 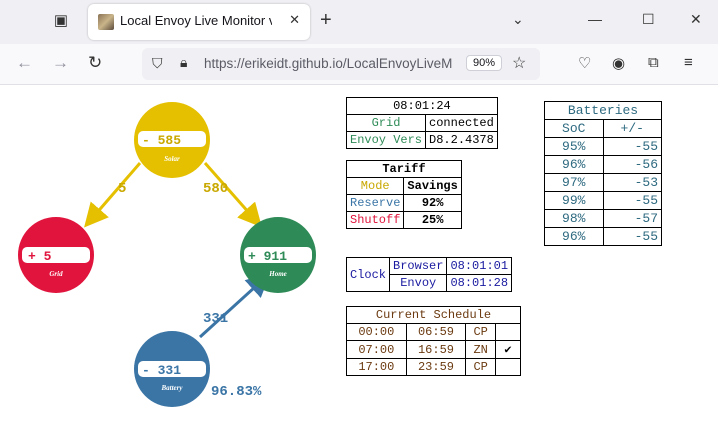 I want to click on home-value: + 911, so click(x=267, y=256).